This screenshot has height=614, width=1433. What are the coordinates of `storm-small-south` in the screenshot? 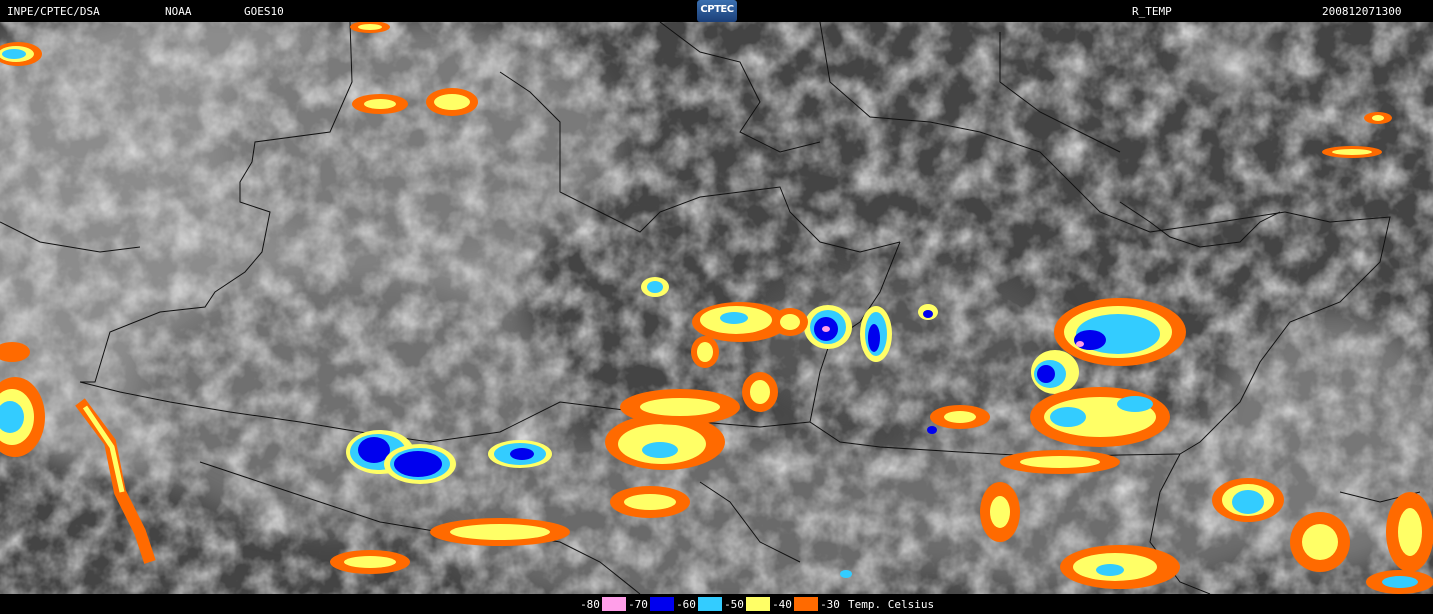 It's located at (846, 574).